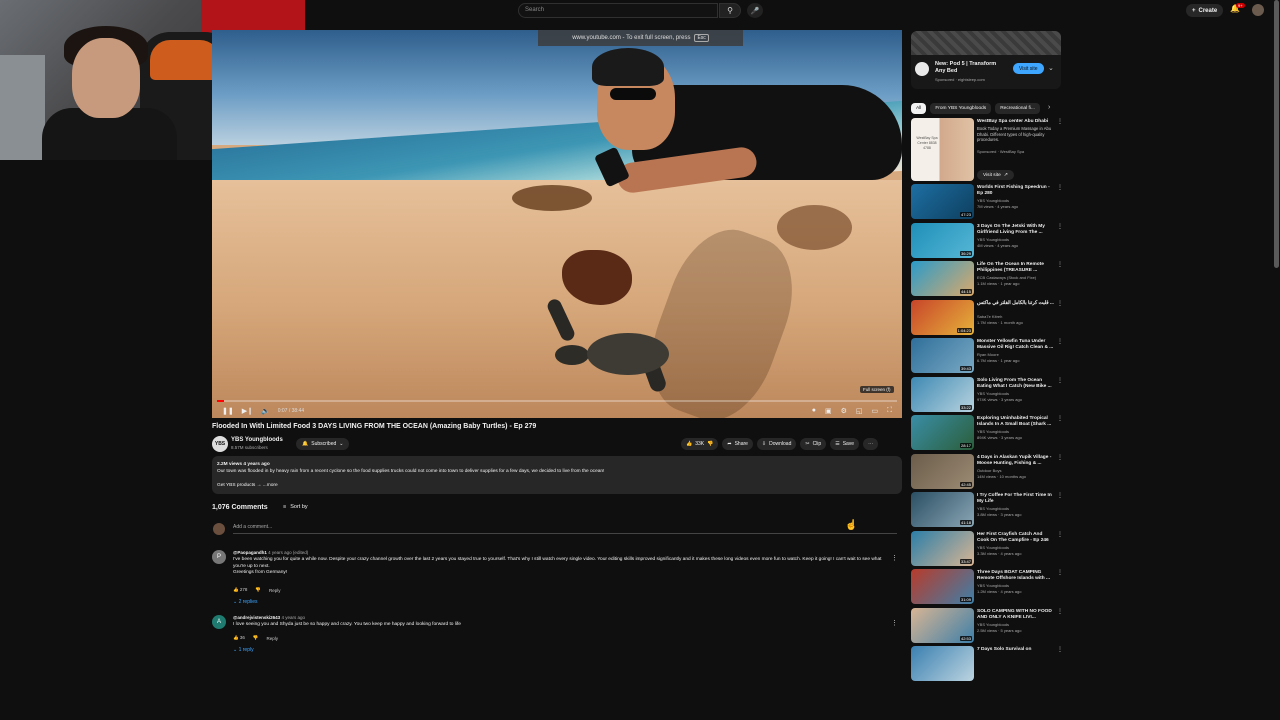  I want to click on comment-like-button: 👍 278, so click(240, 590).